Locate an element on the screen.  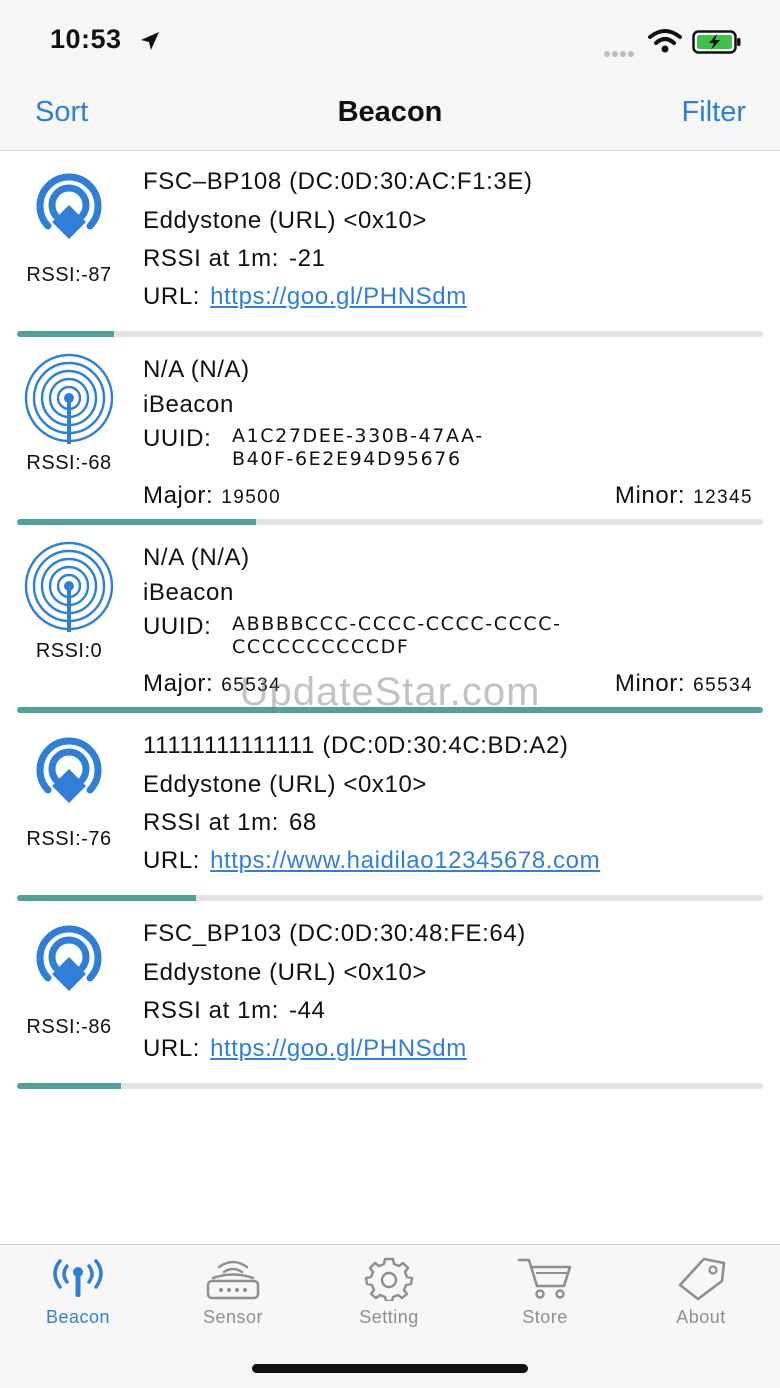
uuid-value: A1C27DEE-330B-47AA- B40F-6E2E94D95676 is located at coordinates (358, 448).